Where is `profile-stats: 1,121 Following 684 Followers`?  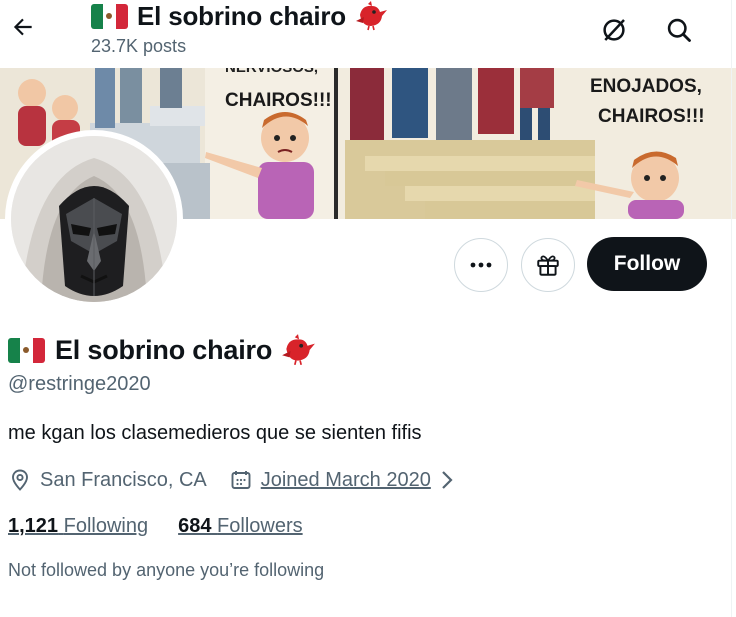
profile-stats: 1,121 Following 684 Followers is located at coordinates (155, 526).